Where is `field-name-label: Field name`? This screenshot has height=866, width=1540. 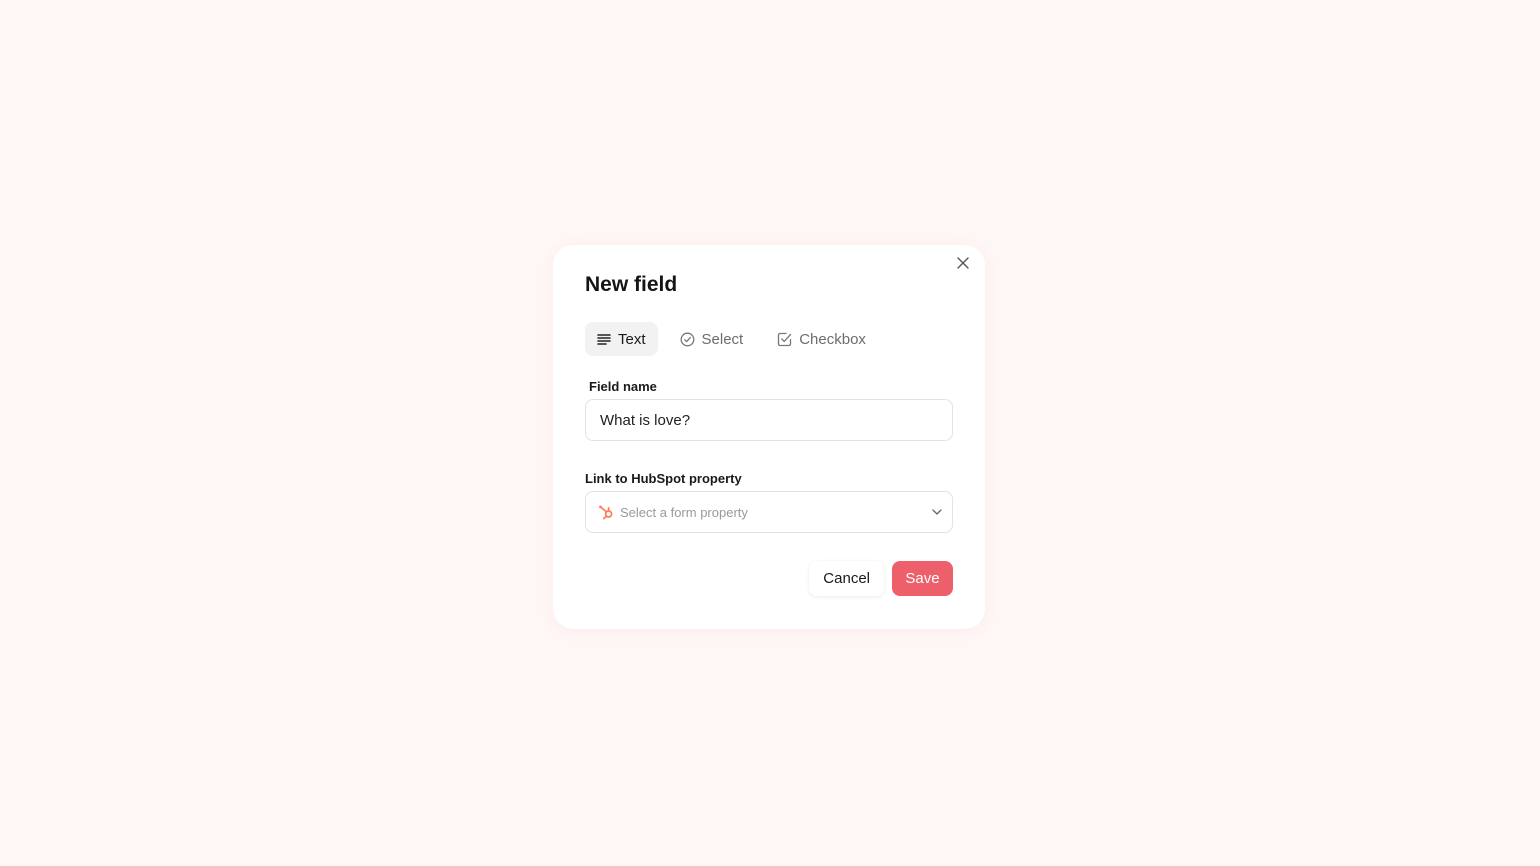
field-name-label: Field name is located at coordinates (623, 386).